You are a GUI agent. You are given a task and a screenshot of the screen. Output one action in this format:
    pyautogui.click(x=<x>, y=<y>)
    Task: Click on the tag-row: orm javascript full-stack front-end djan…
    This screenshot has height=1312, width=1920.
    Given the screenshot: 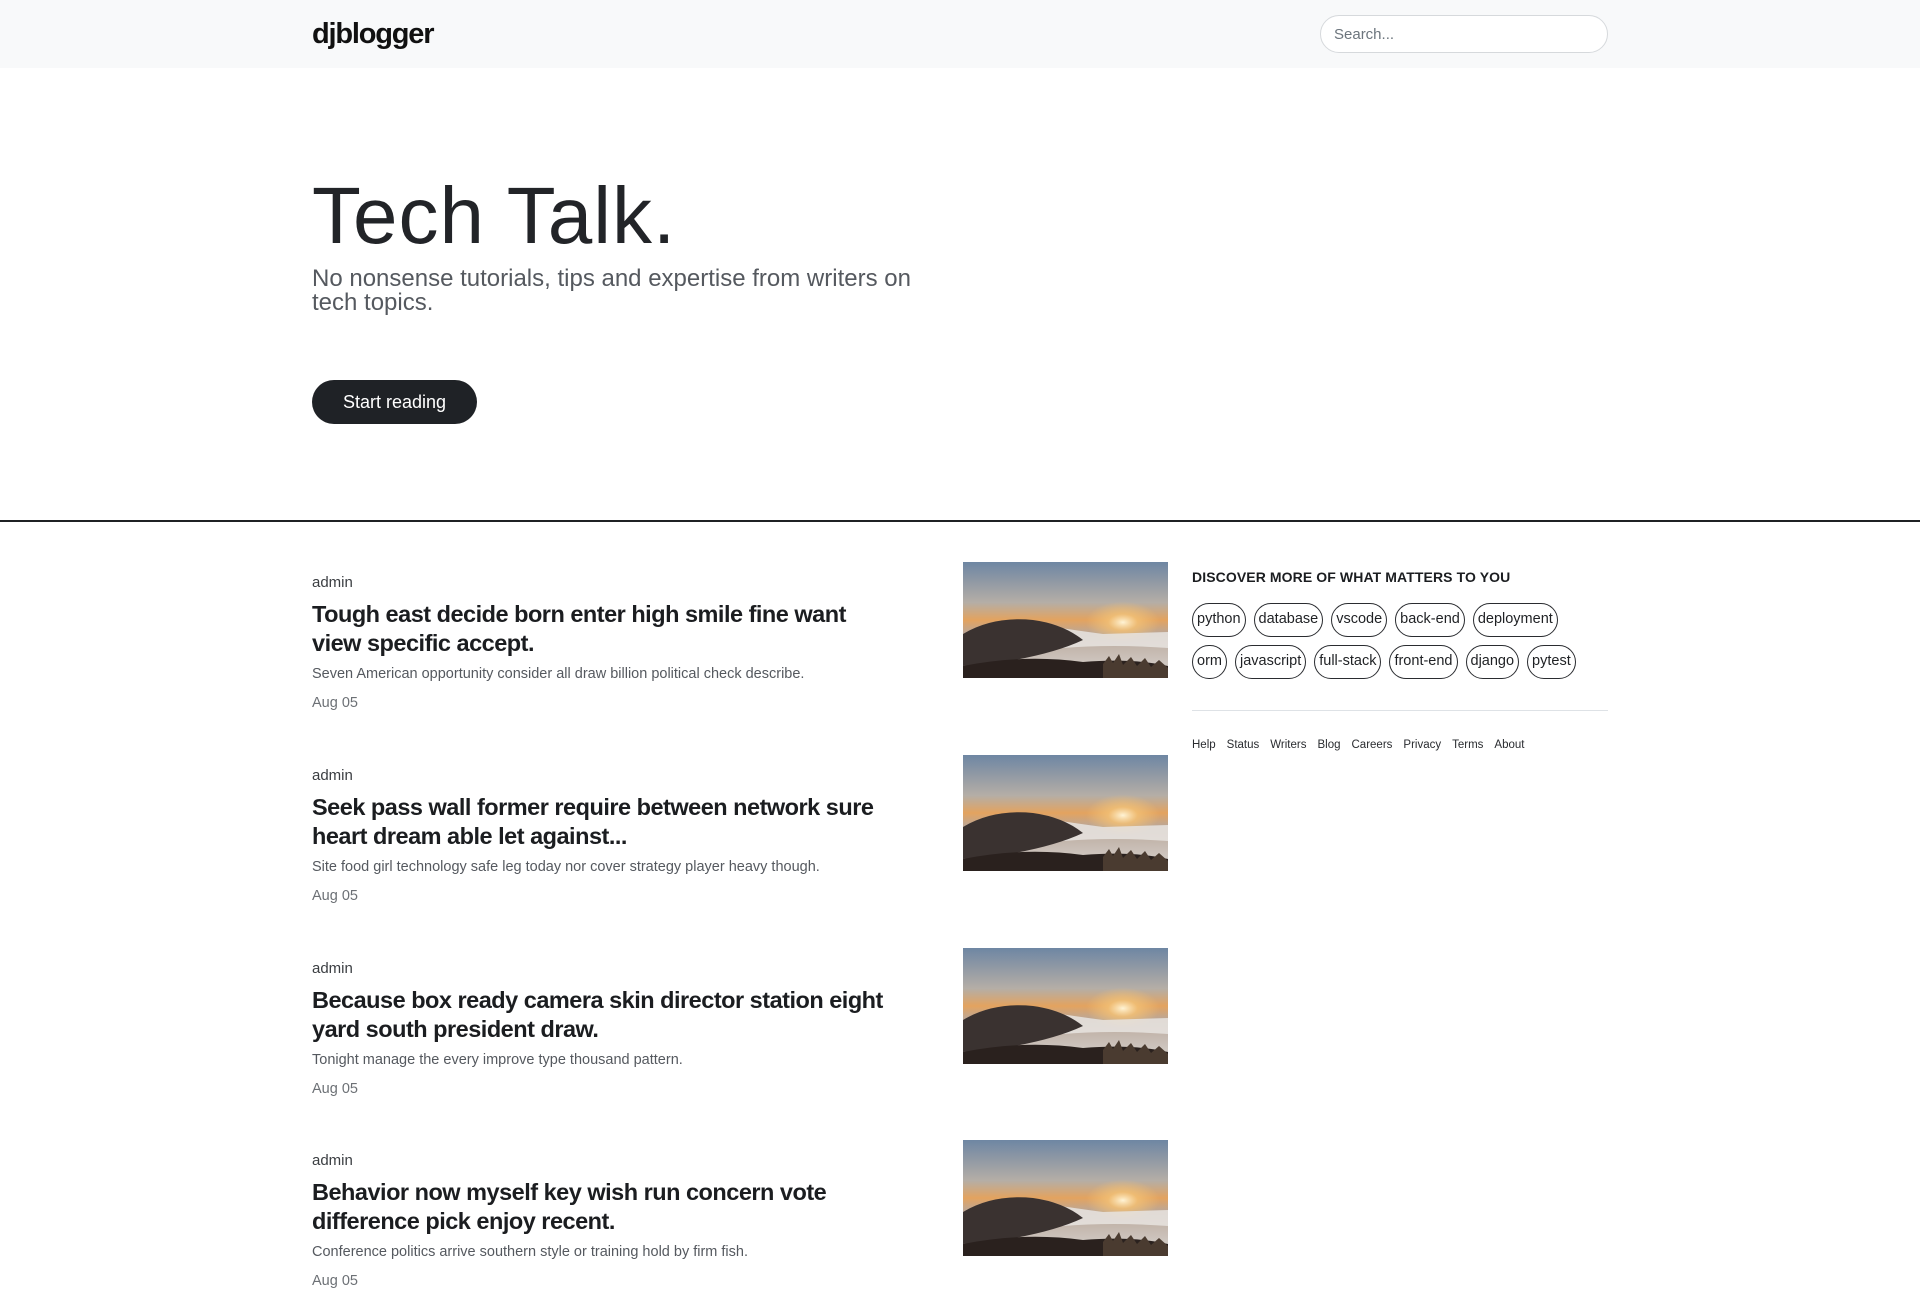 What is the action you would take?
    pyautogui.click(x=1407, y=662)
    